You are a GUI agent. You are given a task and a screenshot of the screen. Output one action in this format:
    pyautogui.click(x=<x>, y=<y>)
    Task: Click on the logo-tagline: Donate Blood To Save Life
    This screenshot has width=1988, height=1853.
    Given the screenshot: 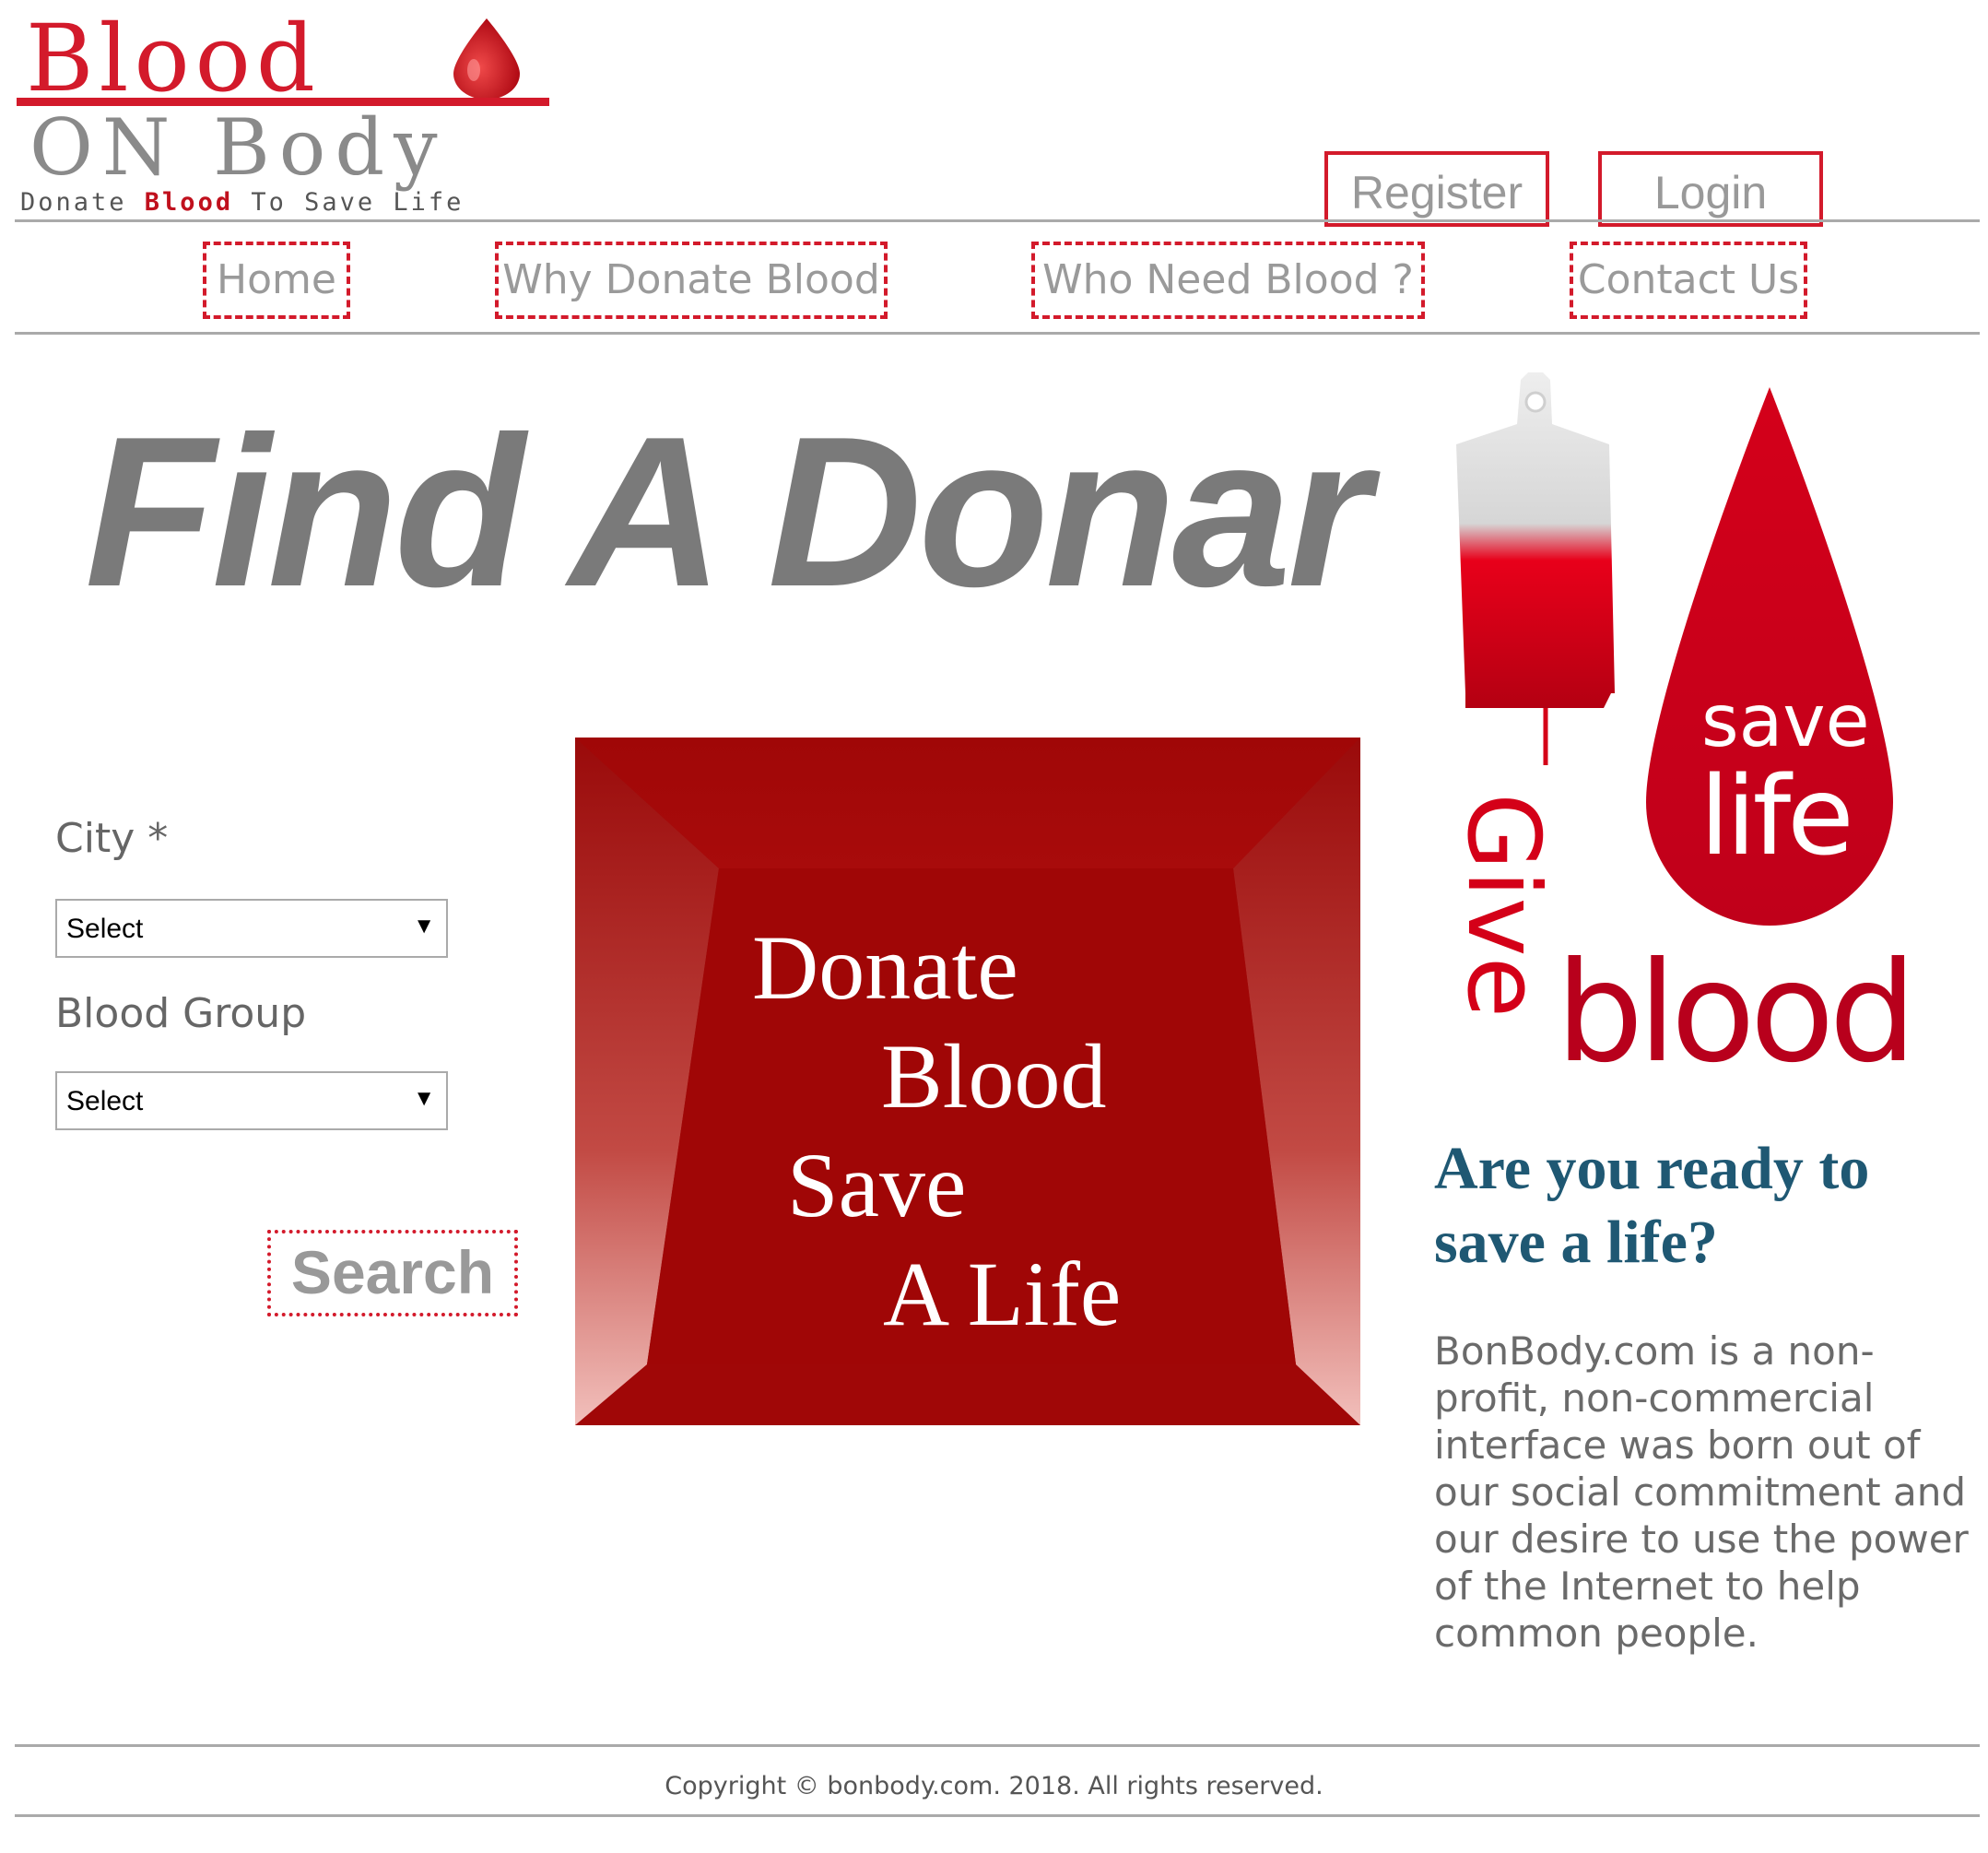 What is the action you would take?
    pyautogui.click(x=242, y=202)
    